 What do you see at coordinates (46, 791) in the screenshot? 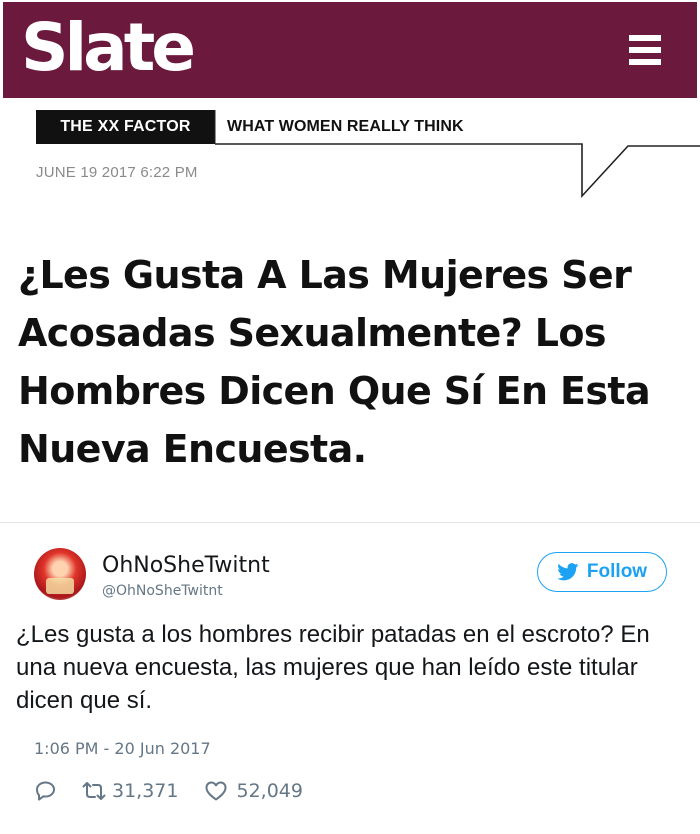
I see `reply-icon` at bounding box center [46, 791].